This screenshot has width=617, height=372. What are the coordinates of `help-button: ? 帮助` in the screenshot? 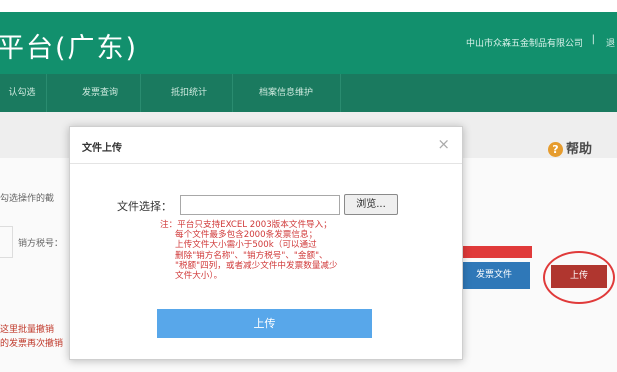 It's located at (570, 147).